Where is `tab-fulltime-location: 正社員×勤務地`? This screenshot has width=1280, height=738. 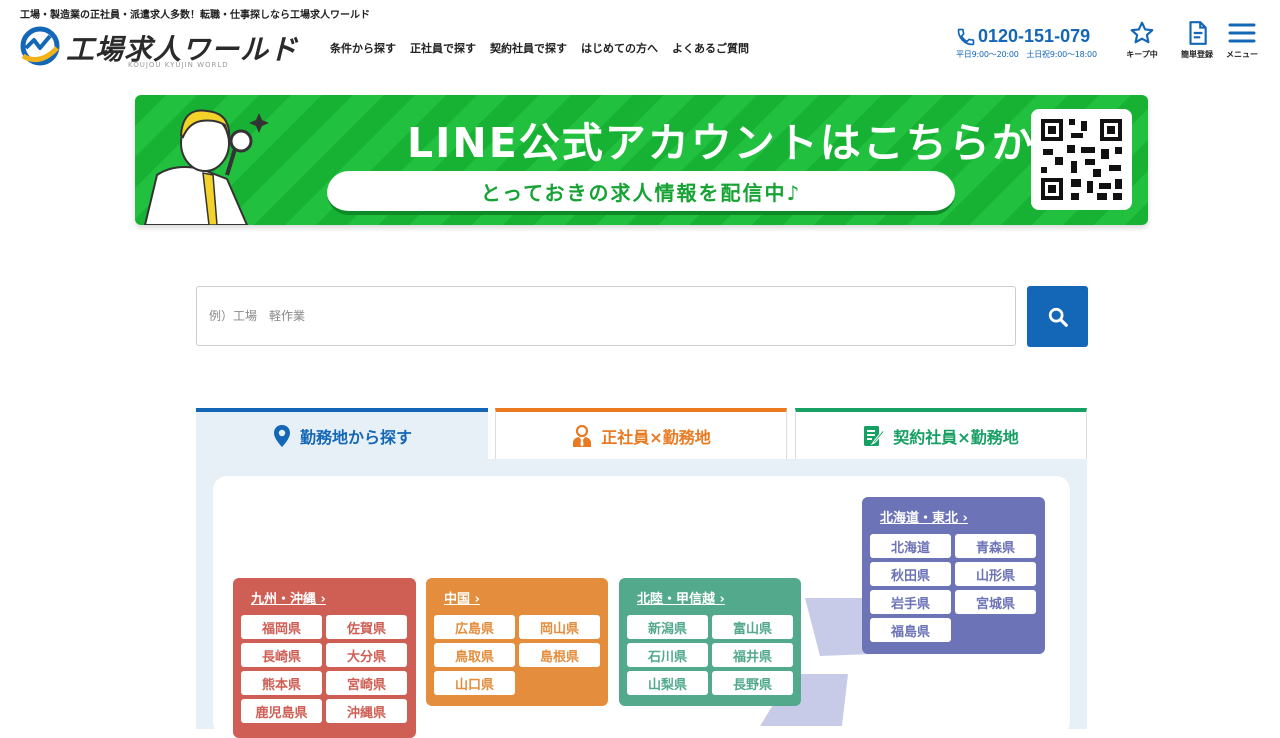
tab-fulltime-location: 正社員×勤務地 is located at coordinates (641, 434).